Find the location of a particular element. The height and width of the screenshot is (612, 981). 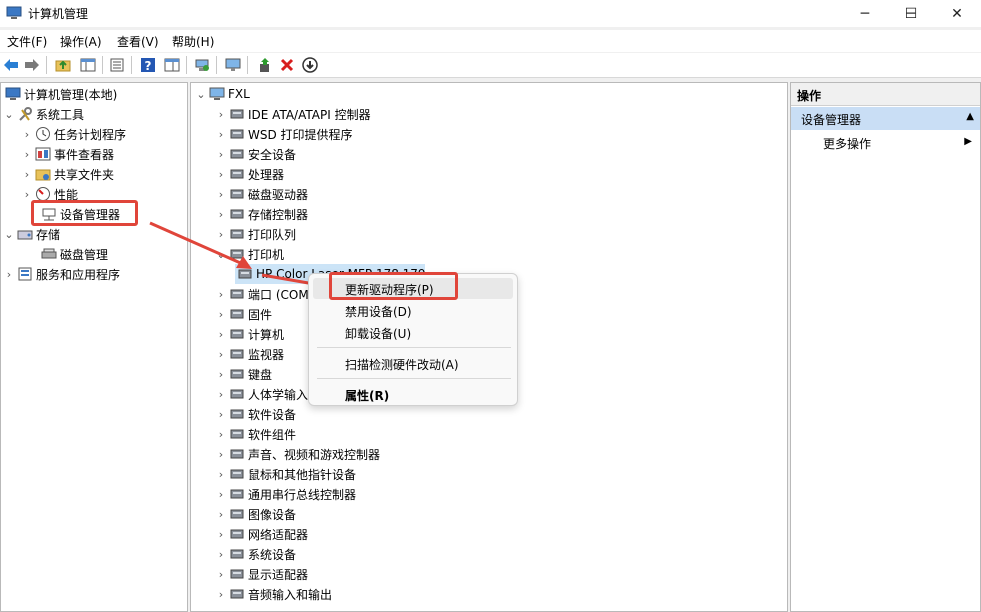

device-category-row: › 软件组件 is located at coordinates (255, 434).